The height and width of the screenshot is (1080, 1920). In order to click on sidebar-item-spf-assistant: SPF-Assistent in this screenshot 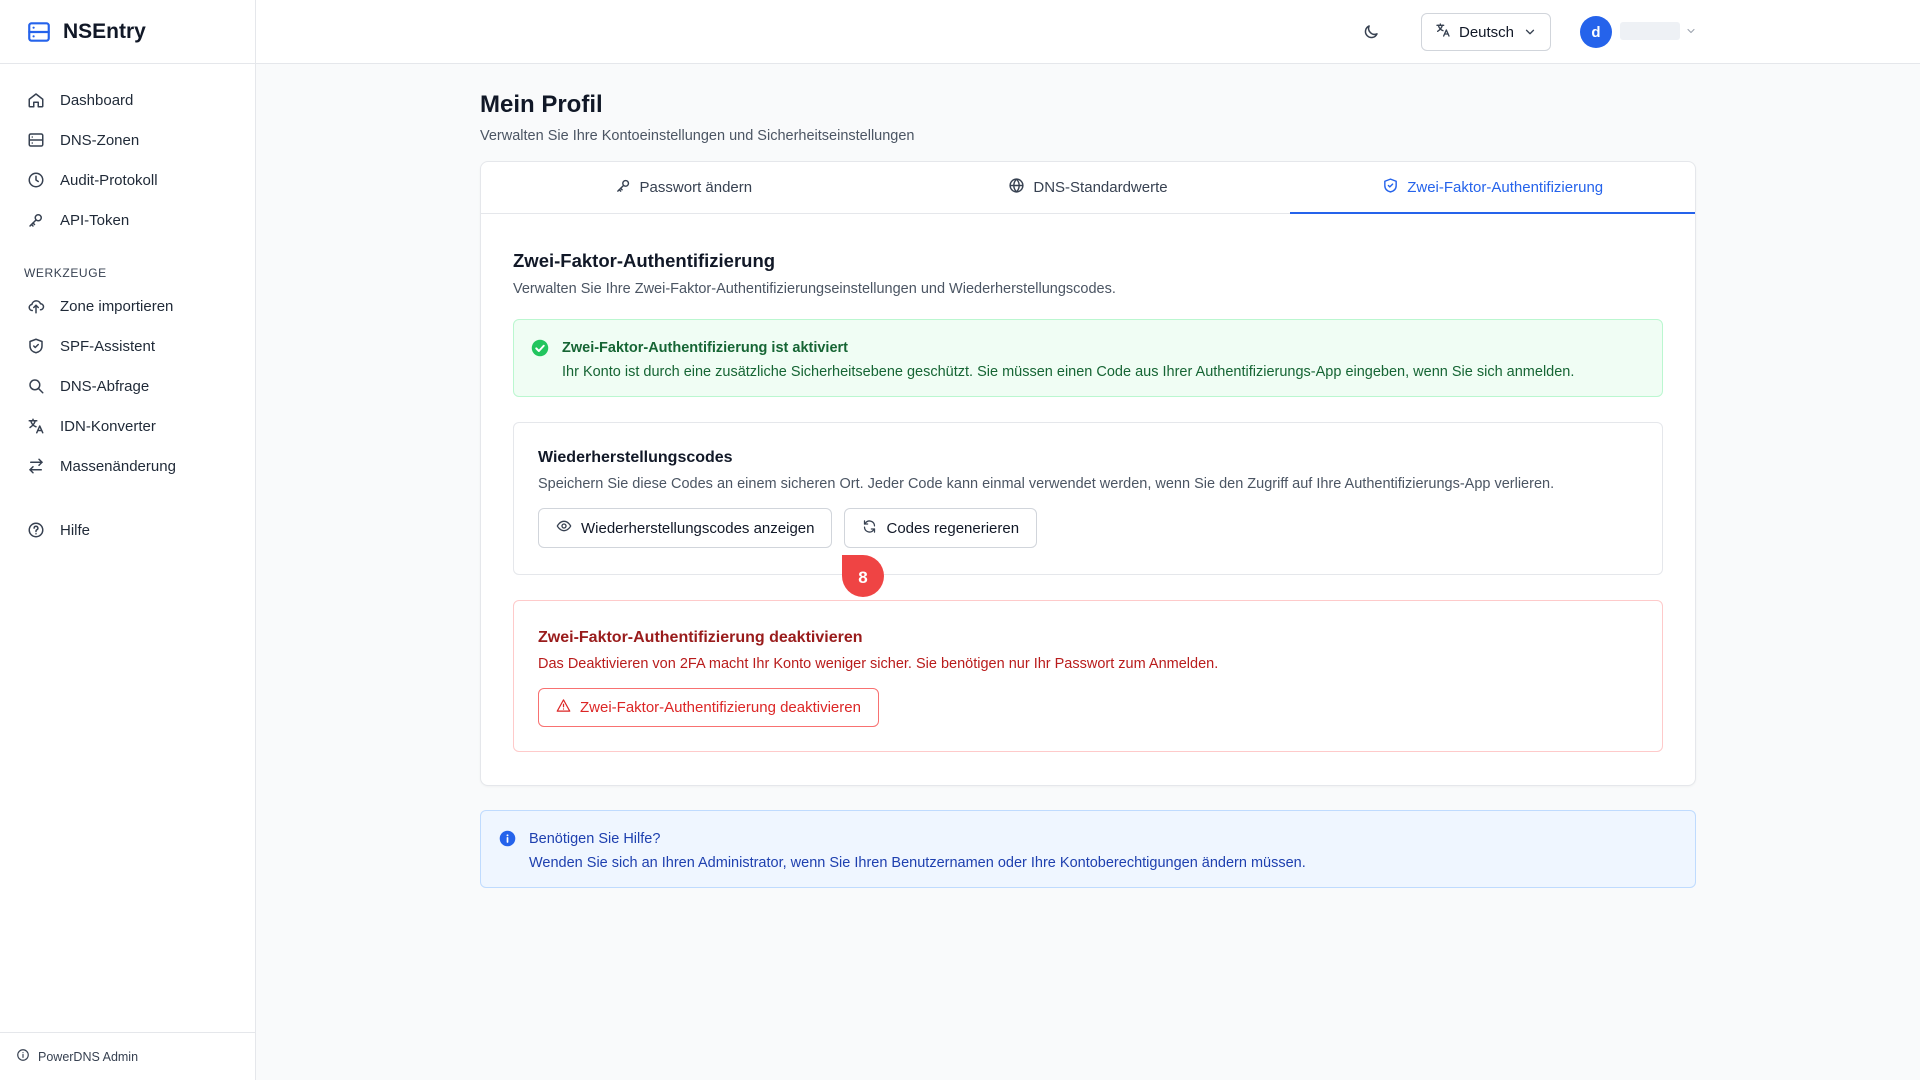, I will do `click(127, 346)`.